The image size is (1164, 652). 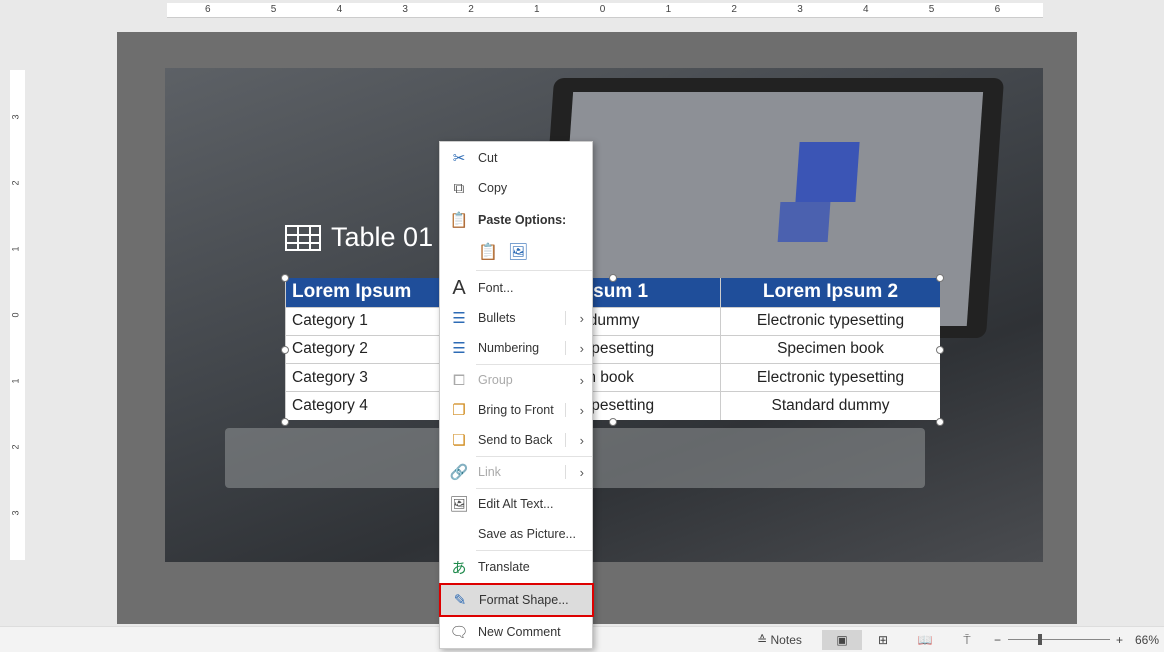 I want to click on cell: Category 4, so click(x=363, y=406).